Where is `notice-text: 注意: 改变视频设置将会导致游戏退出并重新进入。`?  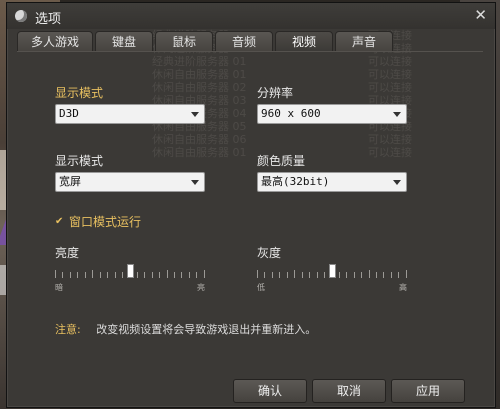
notice-text: 注意: 改变视频设置将会导致游戏退出并重新进入。 is located at coordinates (185, 329).